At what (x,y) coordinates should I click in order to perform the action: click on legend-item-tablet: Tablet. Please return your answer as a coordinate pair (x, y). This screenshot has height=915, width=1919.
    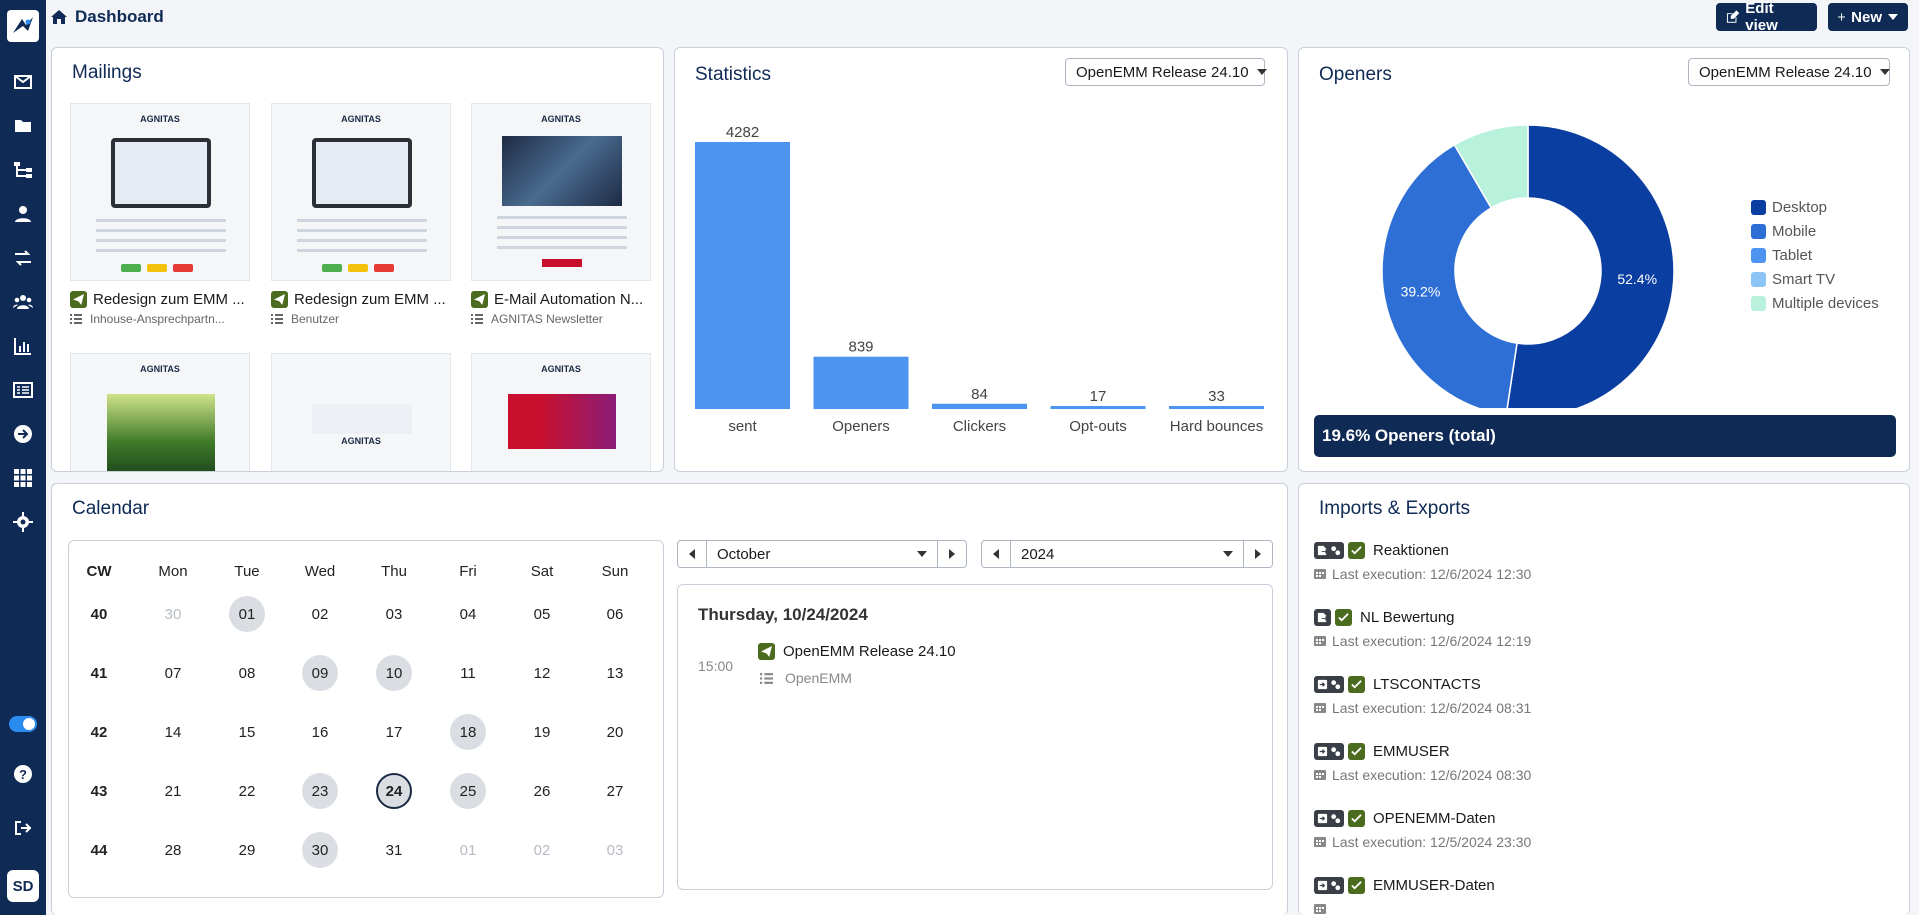
    Looking at the image, I should click on (1815, 255).